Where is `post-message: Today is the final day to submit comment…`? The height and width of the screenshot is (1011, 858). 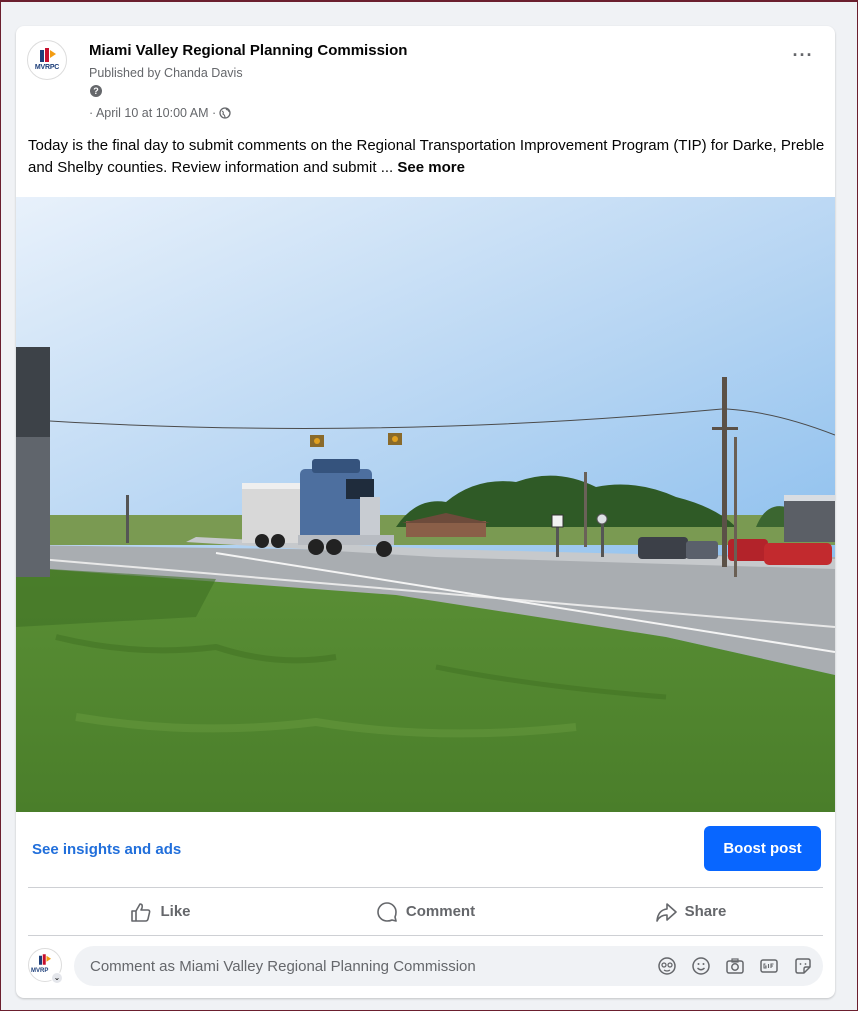
post-message: Today is the final day to submit comment… is located at coordinates (428, 157).